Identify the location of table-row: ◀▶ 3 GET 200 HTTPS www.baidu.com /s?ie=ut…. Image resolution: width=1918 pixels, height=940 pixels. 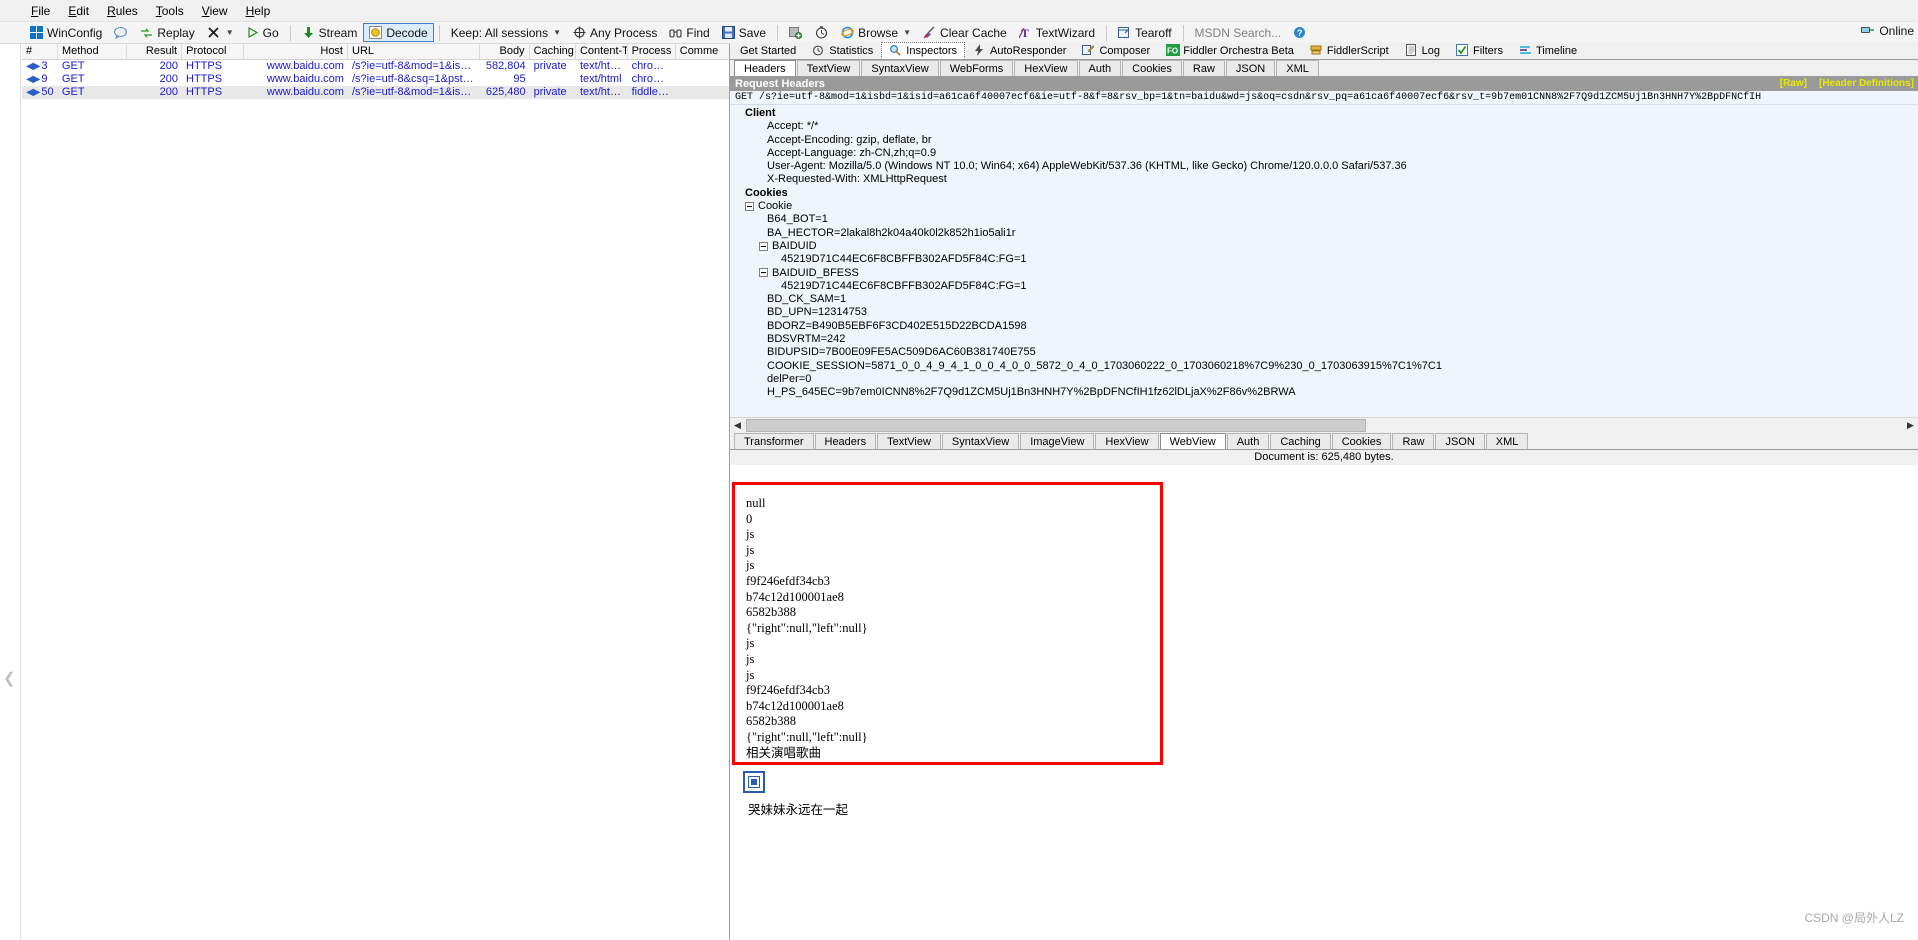
(375, 66).